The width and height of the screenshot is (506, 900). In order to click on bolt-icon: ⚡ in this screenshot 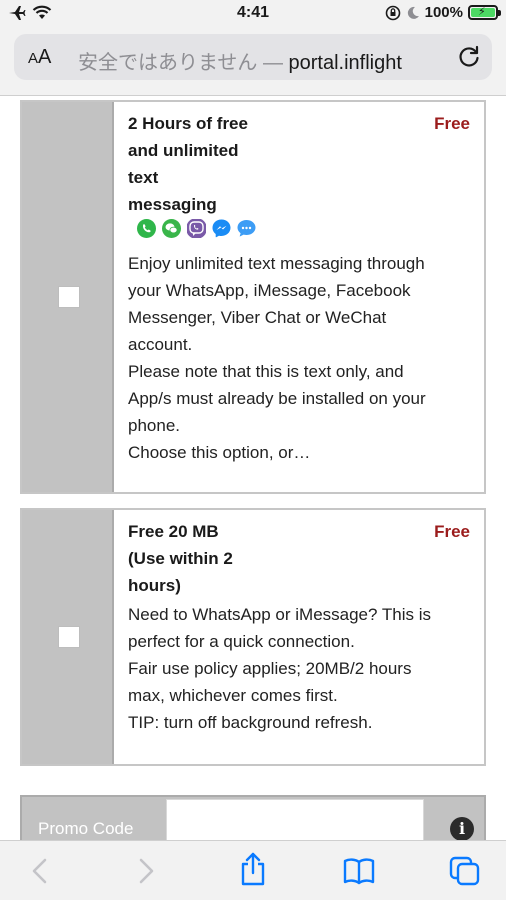, I will do `click(482, 12)`.